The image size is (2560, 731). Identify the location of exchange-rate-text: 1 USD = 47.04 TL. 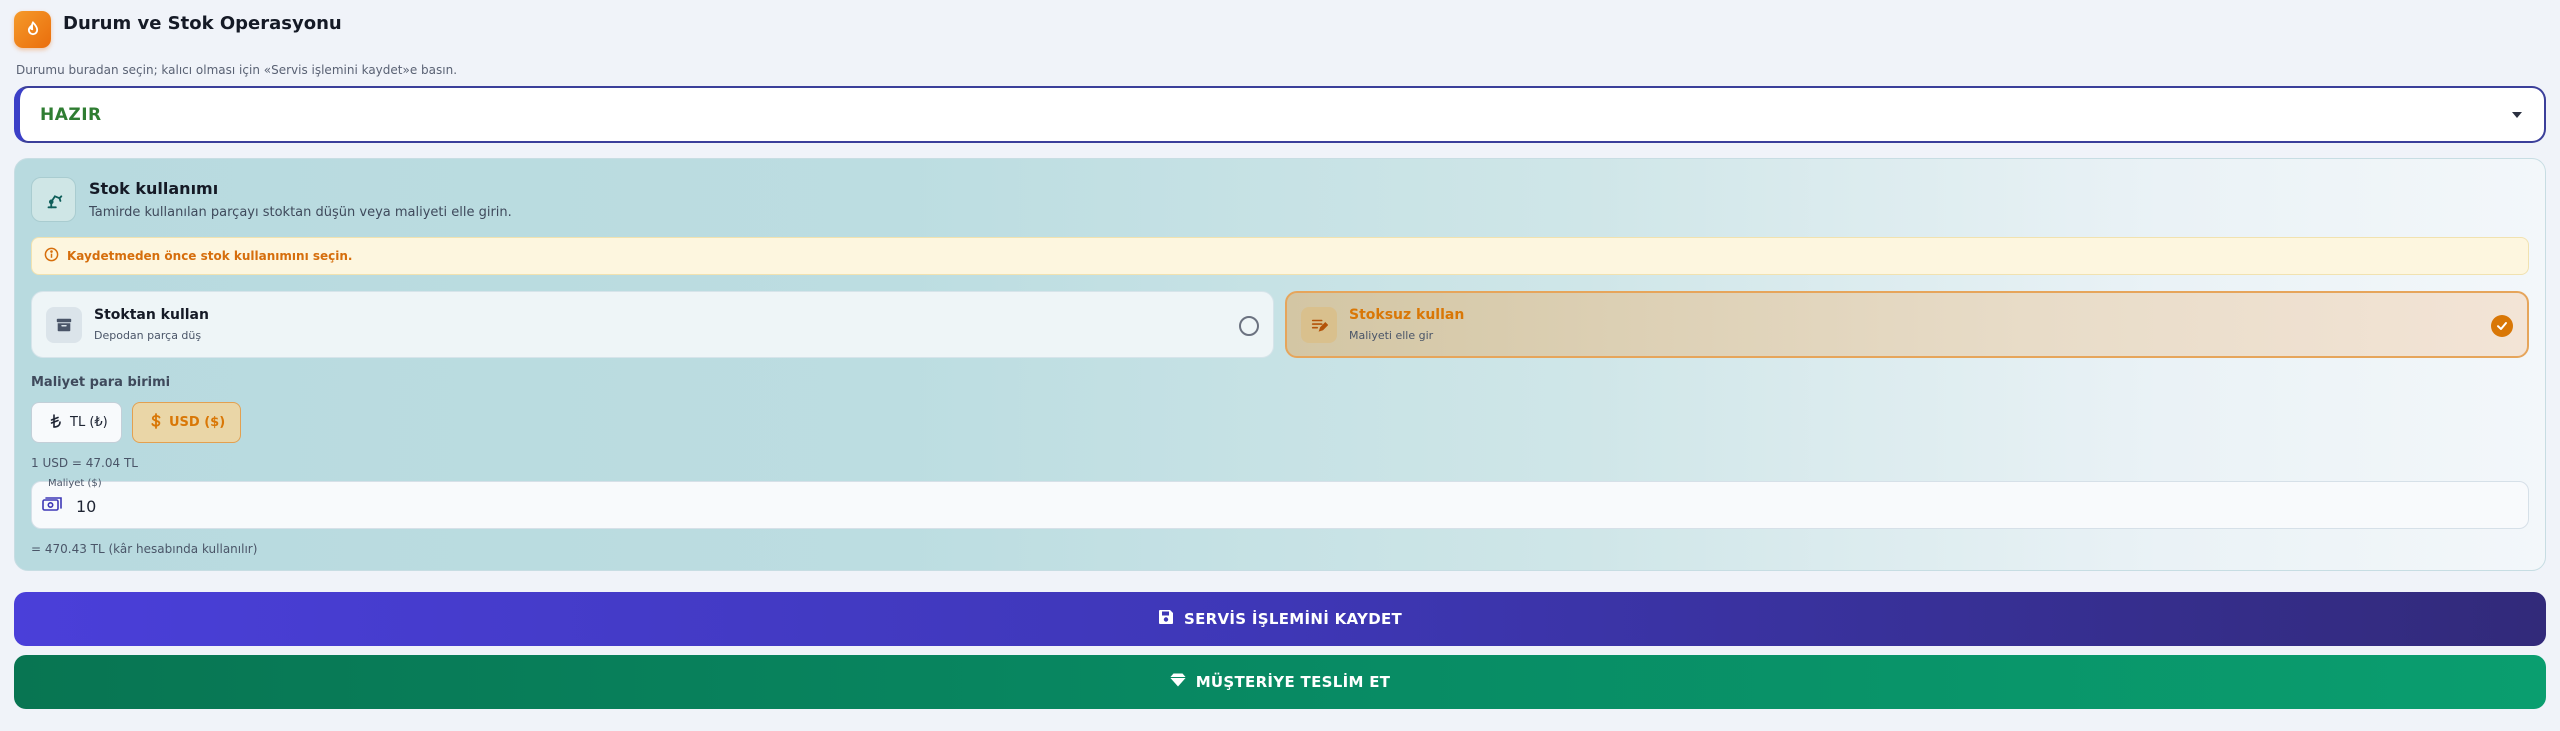
(84, 463).